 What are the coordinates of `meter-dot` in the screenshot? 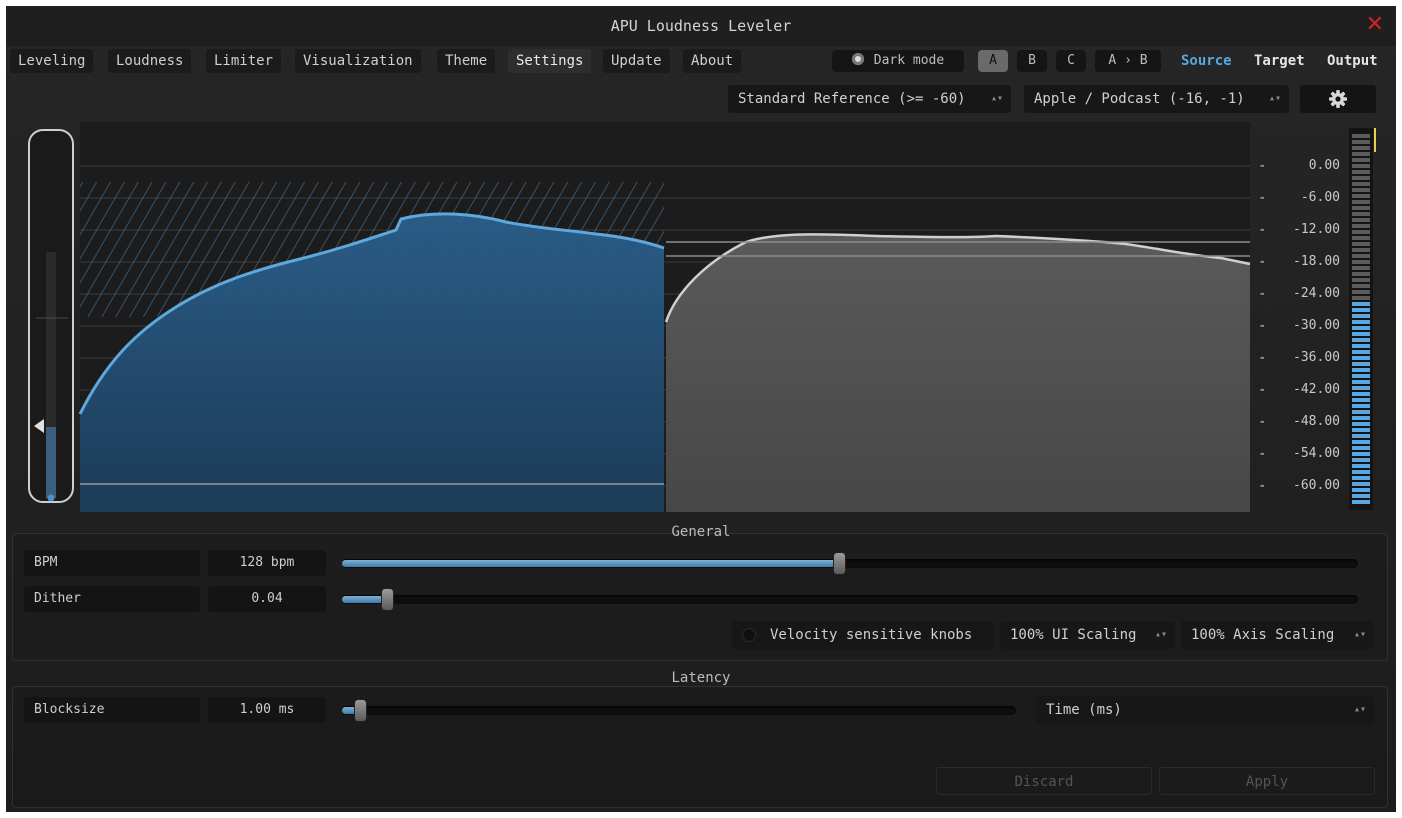 It's located at (51, 498).